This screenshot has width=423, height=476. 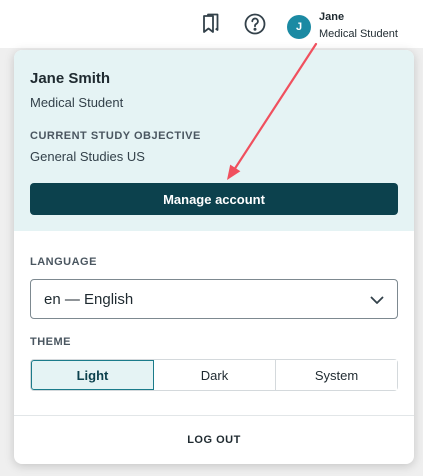 I want to click on manage-account-button: Manage account, so click(x=214, y=199).